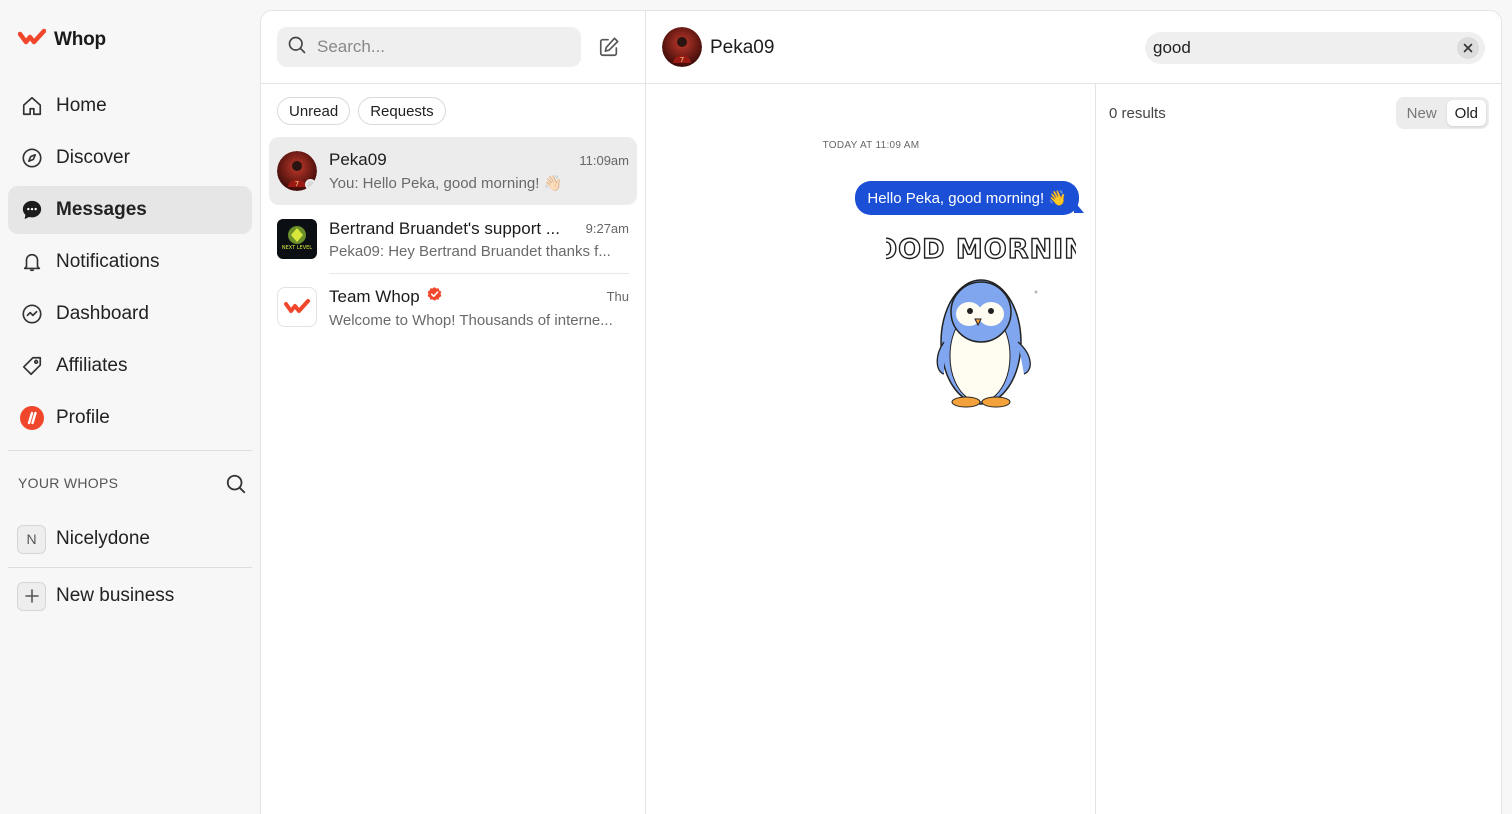  I want to click on close-icon, so click(1468, 48).